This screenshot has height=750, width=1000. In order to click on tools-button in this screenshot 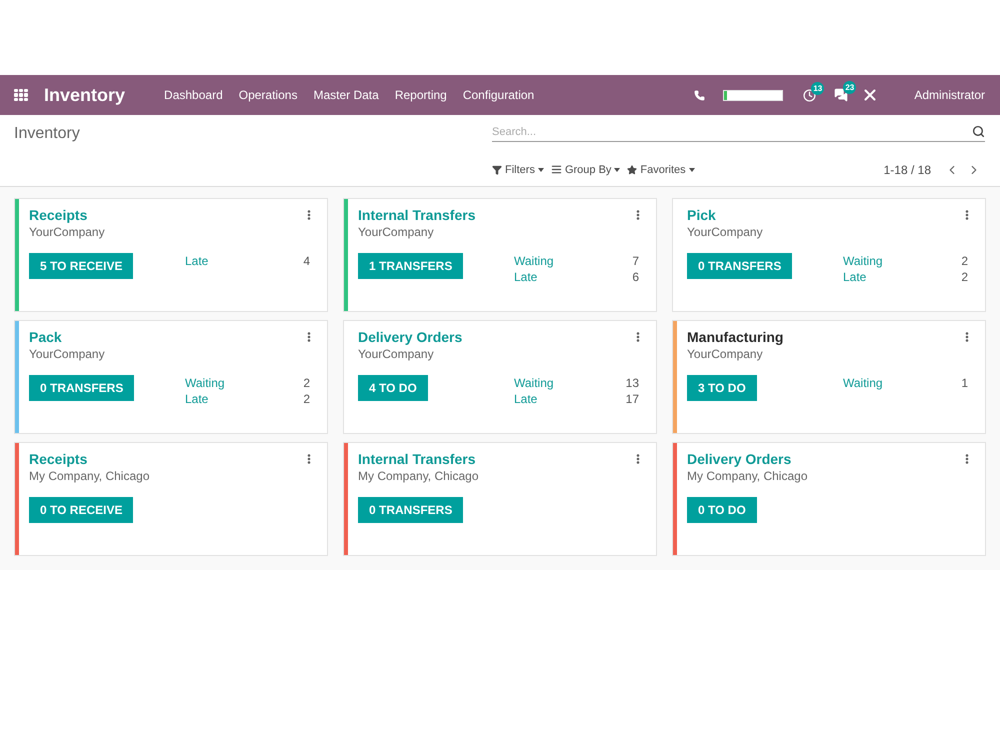, I will do `click(870, 95)`.